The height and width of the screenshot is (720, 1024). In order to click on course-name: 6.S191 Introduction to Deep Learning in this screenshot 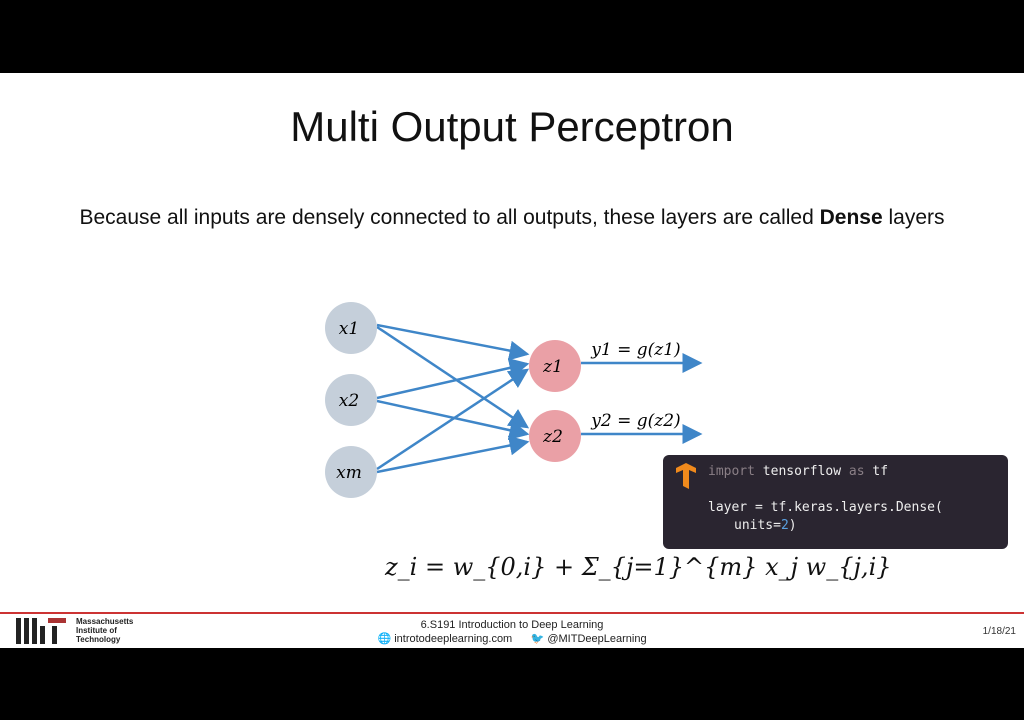, I will do `click(512, 625)`.